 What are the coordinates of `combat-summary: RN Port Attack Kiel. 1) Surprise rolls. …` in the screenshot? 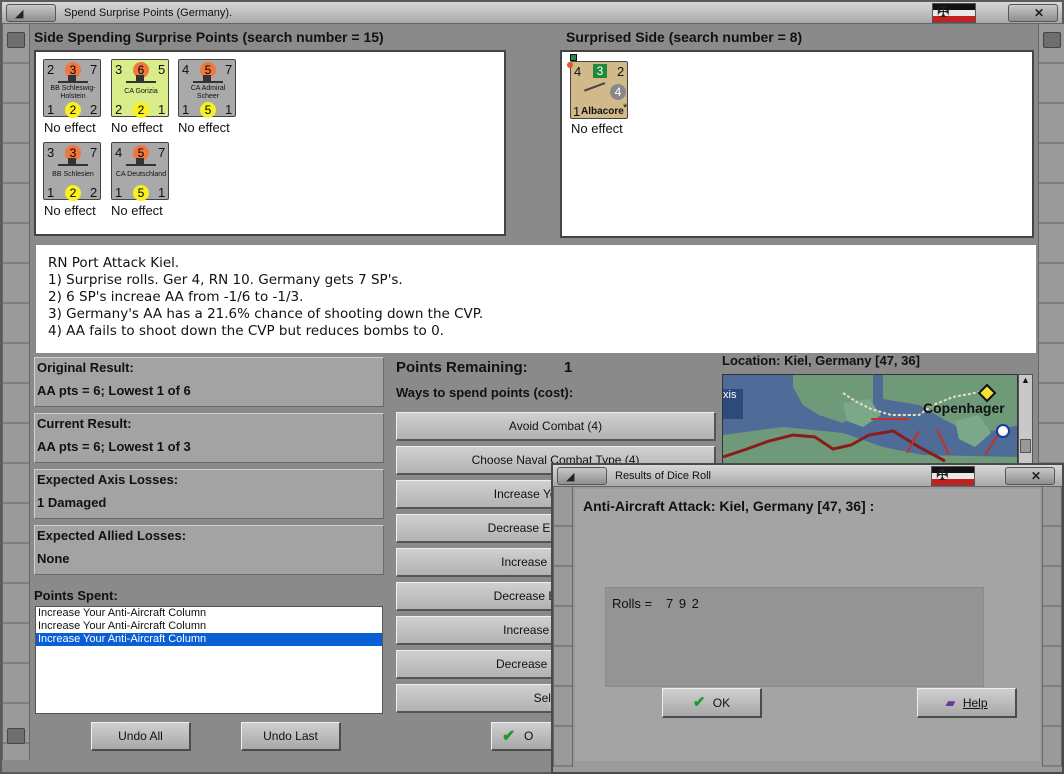 It's located at (536, 299).